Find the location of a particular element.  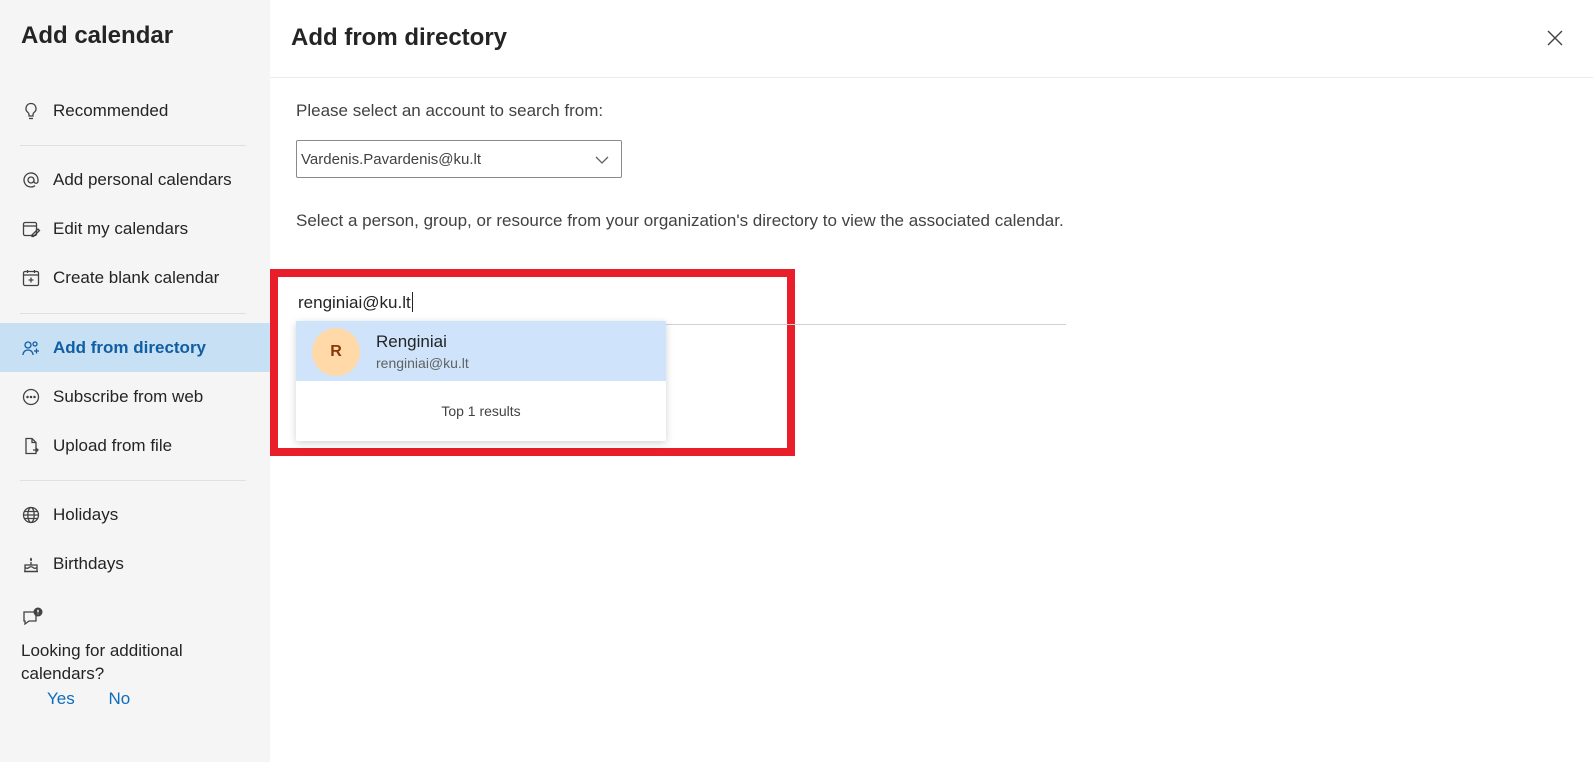

chevron-down-icon is located at coordinates (602, 160).